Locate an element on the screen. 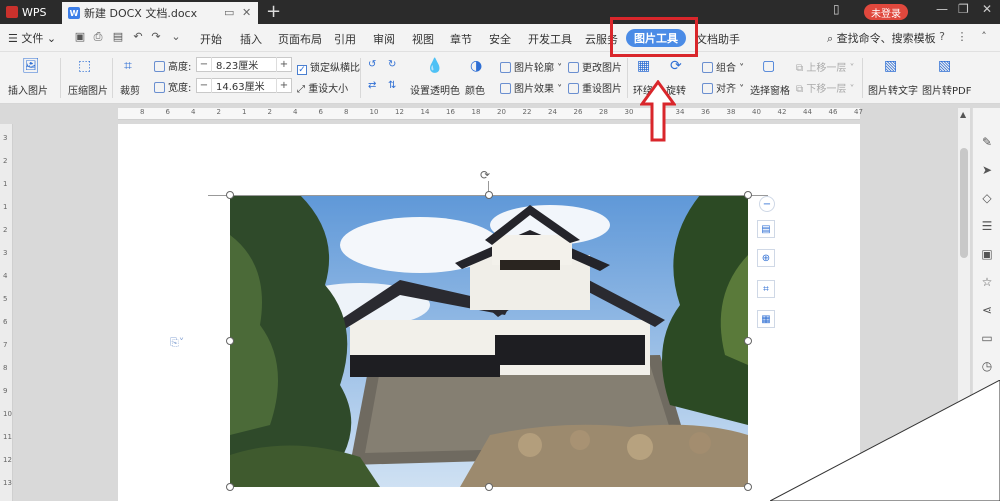 The image size is (1000, 501). menu-view: 视图 is located at coordinates (423, 39).